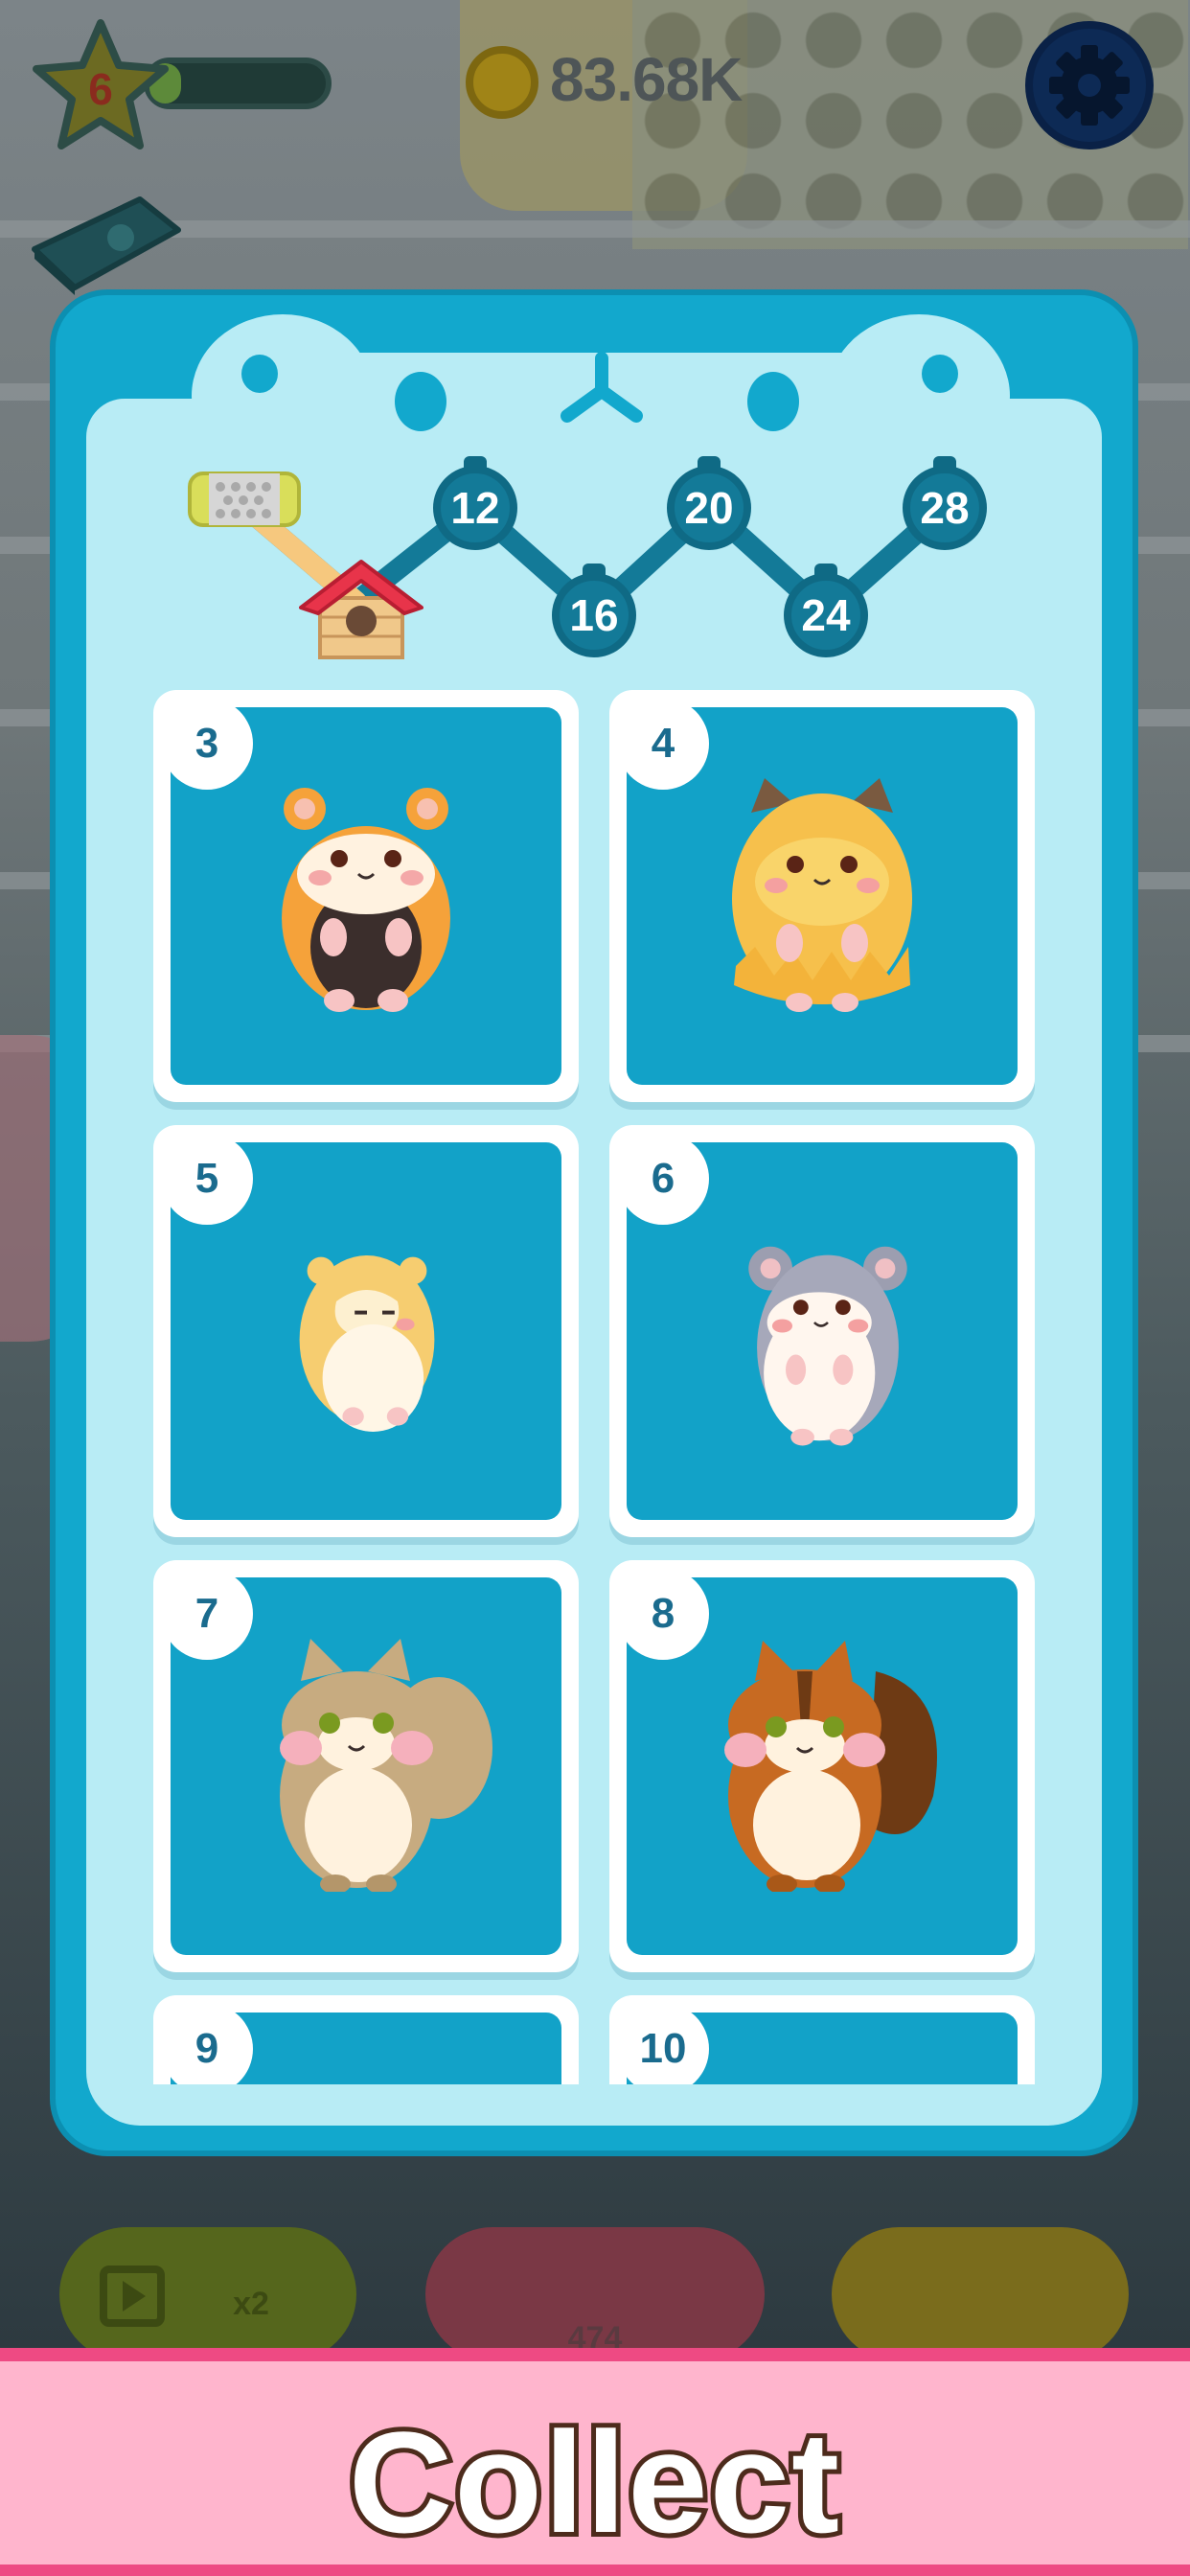 The width and height of the screenshot is (1190, 2576). I want to click on ear-dot-left, so click(259, 374).